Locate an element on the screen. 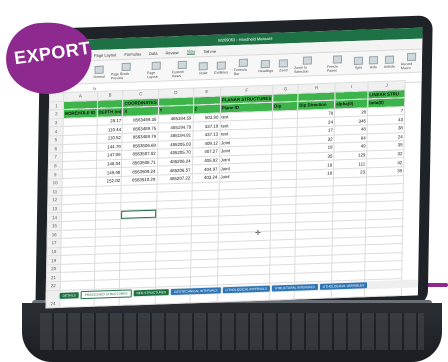  ribbon-button-page-break-preview: Page Break Preview is located at coordinates (126, 71).